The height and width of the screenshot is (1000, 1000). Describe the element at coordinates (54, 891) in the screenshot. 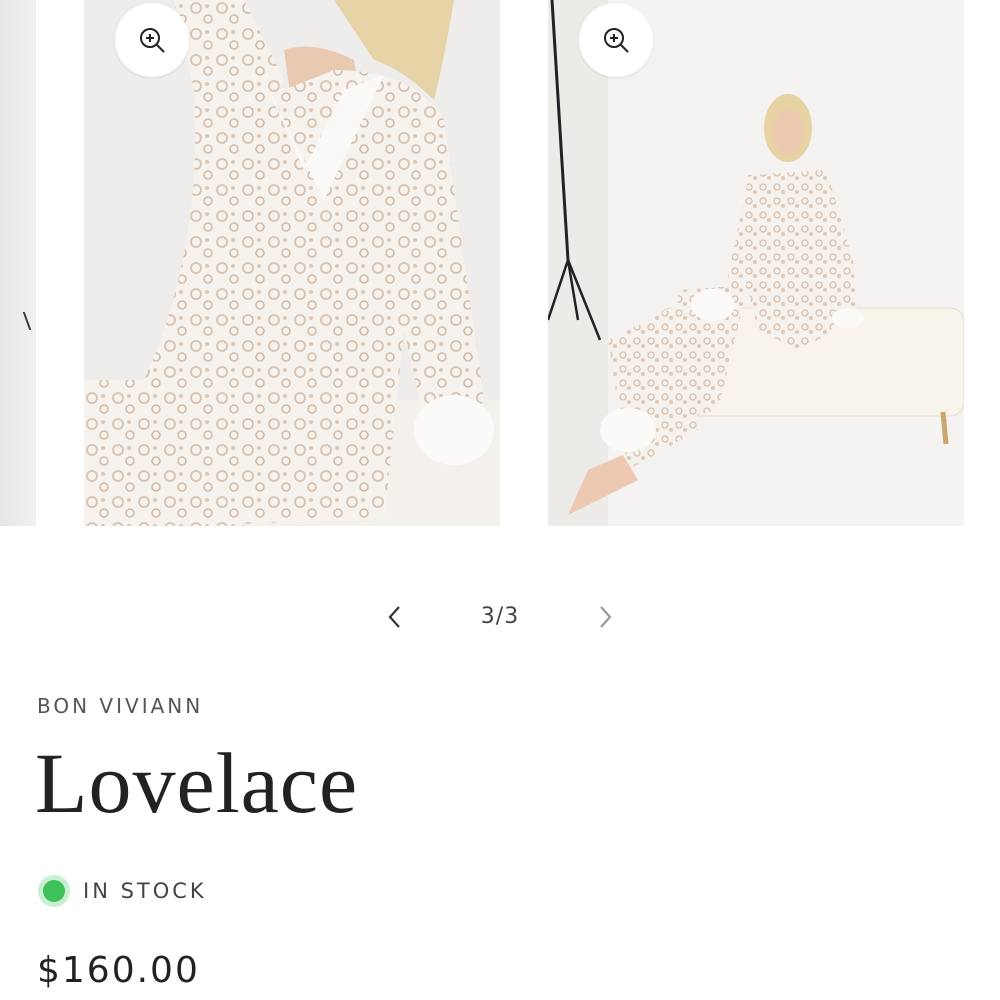

I see `in-stock-indicator-icon` at that location.